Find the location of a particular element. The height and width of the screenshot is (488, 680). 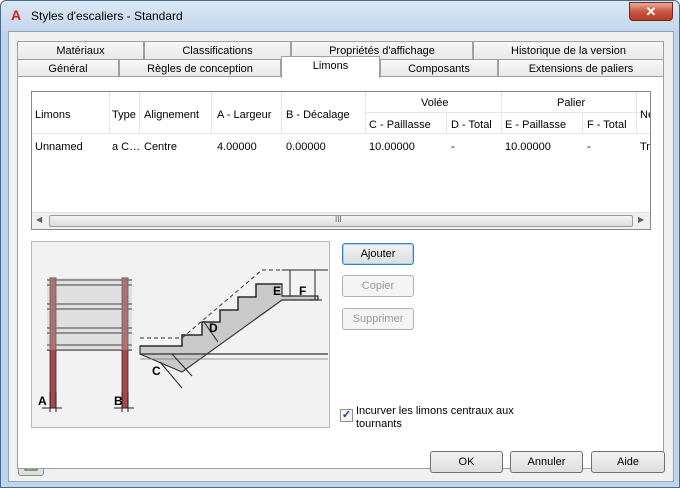

tab-label: Règles de conception is located at coordinates (200, 69).